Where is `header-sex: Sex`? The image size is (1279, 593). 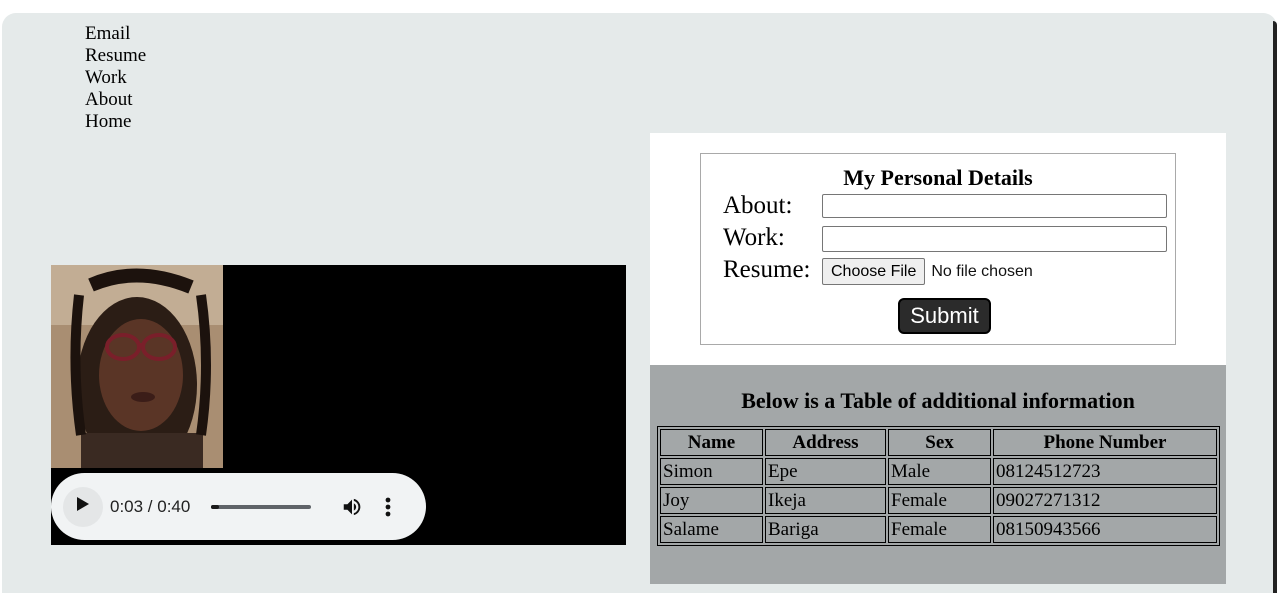
header-sex: Sex is located at coordinates (939, 442).